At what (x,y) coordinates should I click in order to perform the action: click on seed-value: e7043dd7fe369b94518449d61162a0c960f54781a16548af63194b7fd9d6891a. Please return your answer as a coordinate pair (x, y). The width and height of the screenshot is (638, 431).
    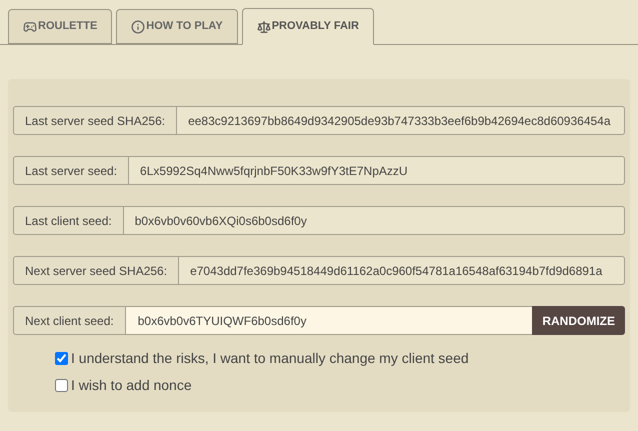
    Looking at the image, I should click on (402, 270).